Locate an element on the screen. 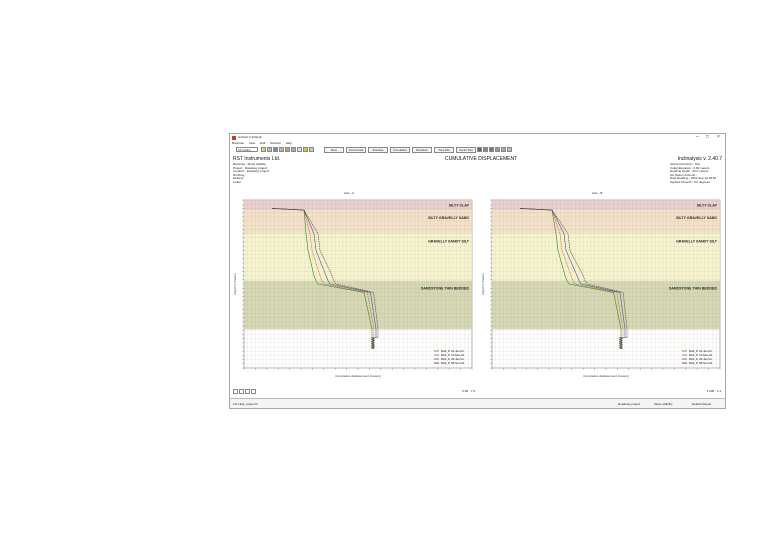 This screenshot has height=560, width=767. tab-bore: Bore is located at coordinates (334, 150).